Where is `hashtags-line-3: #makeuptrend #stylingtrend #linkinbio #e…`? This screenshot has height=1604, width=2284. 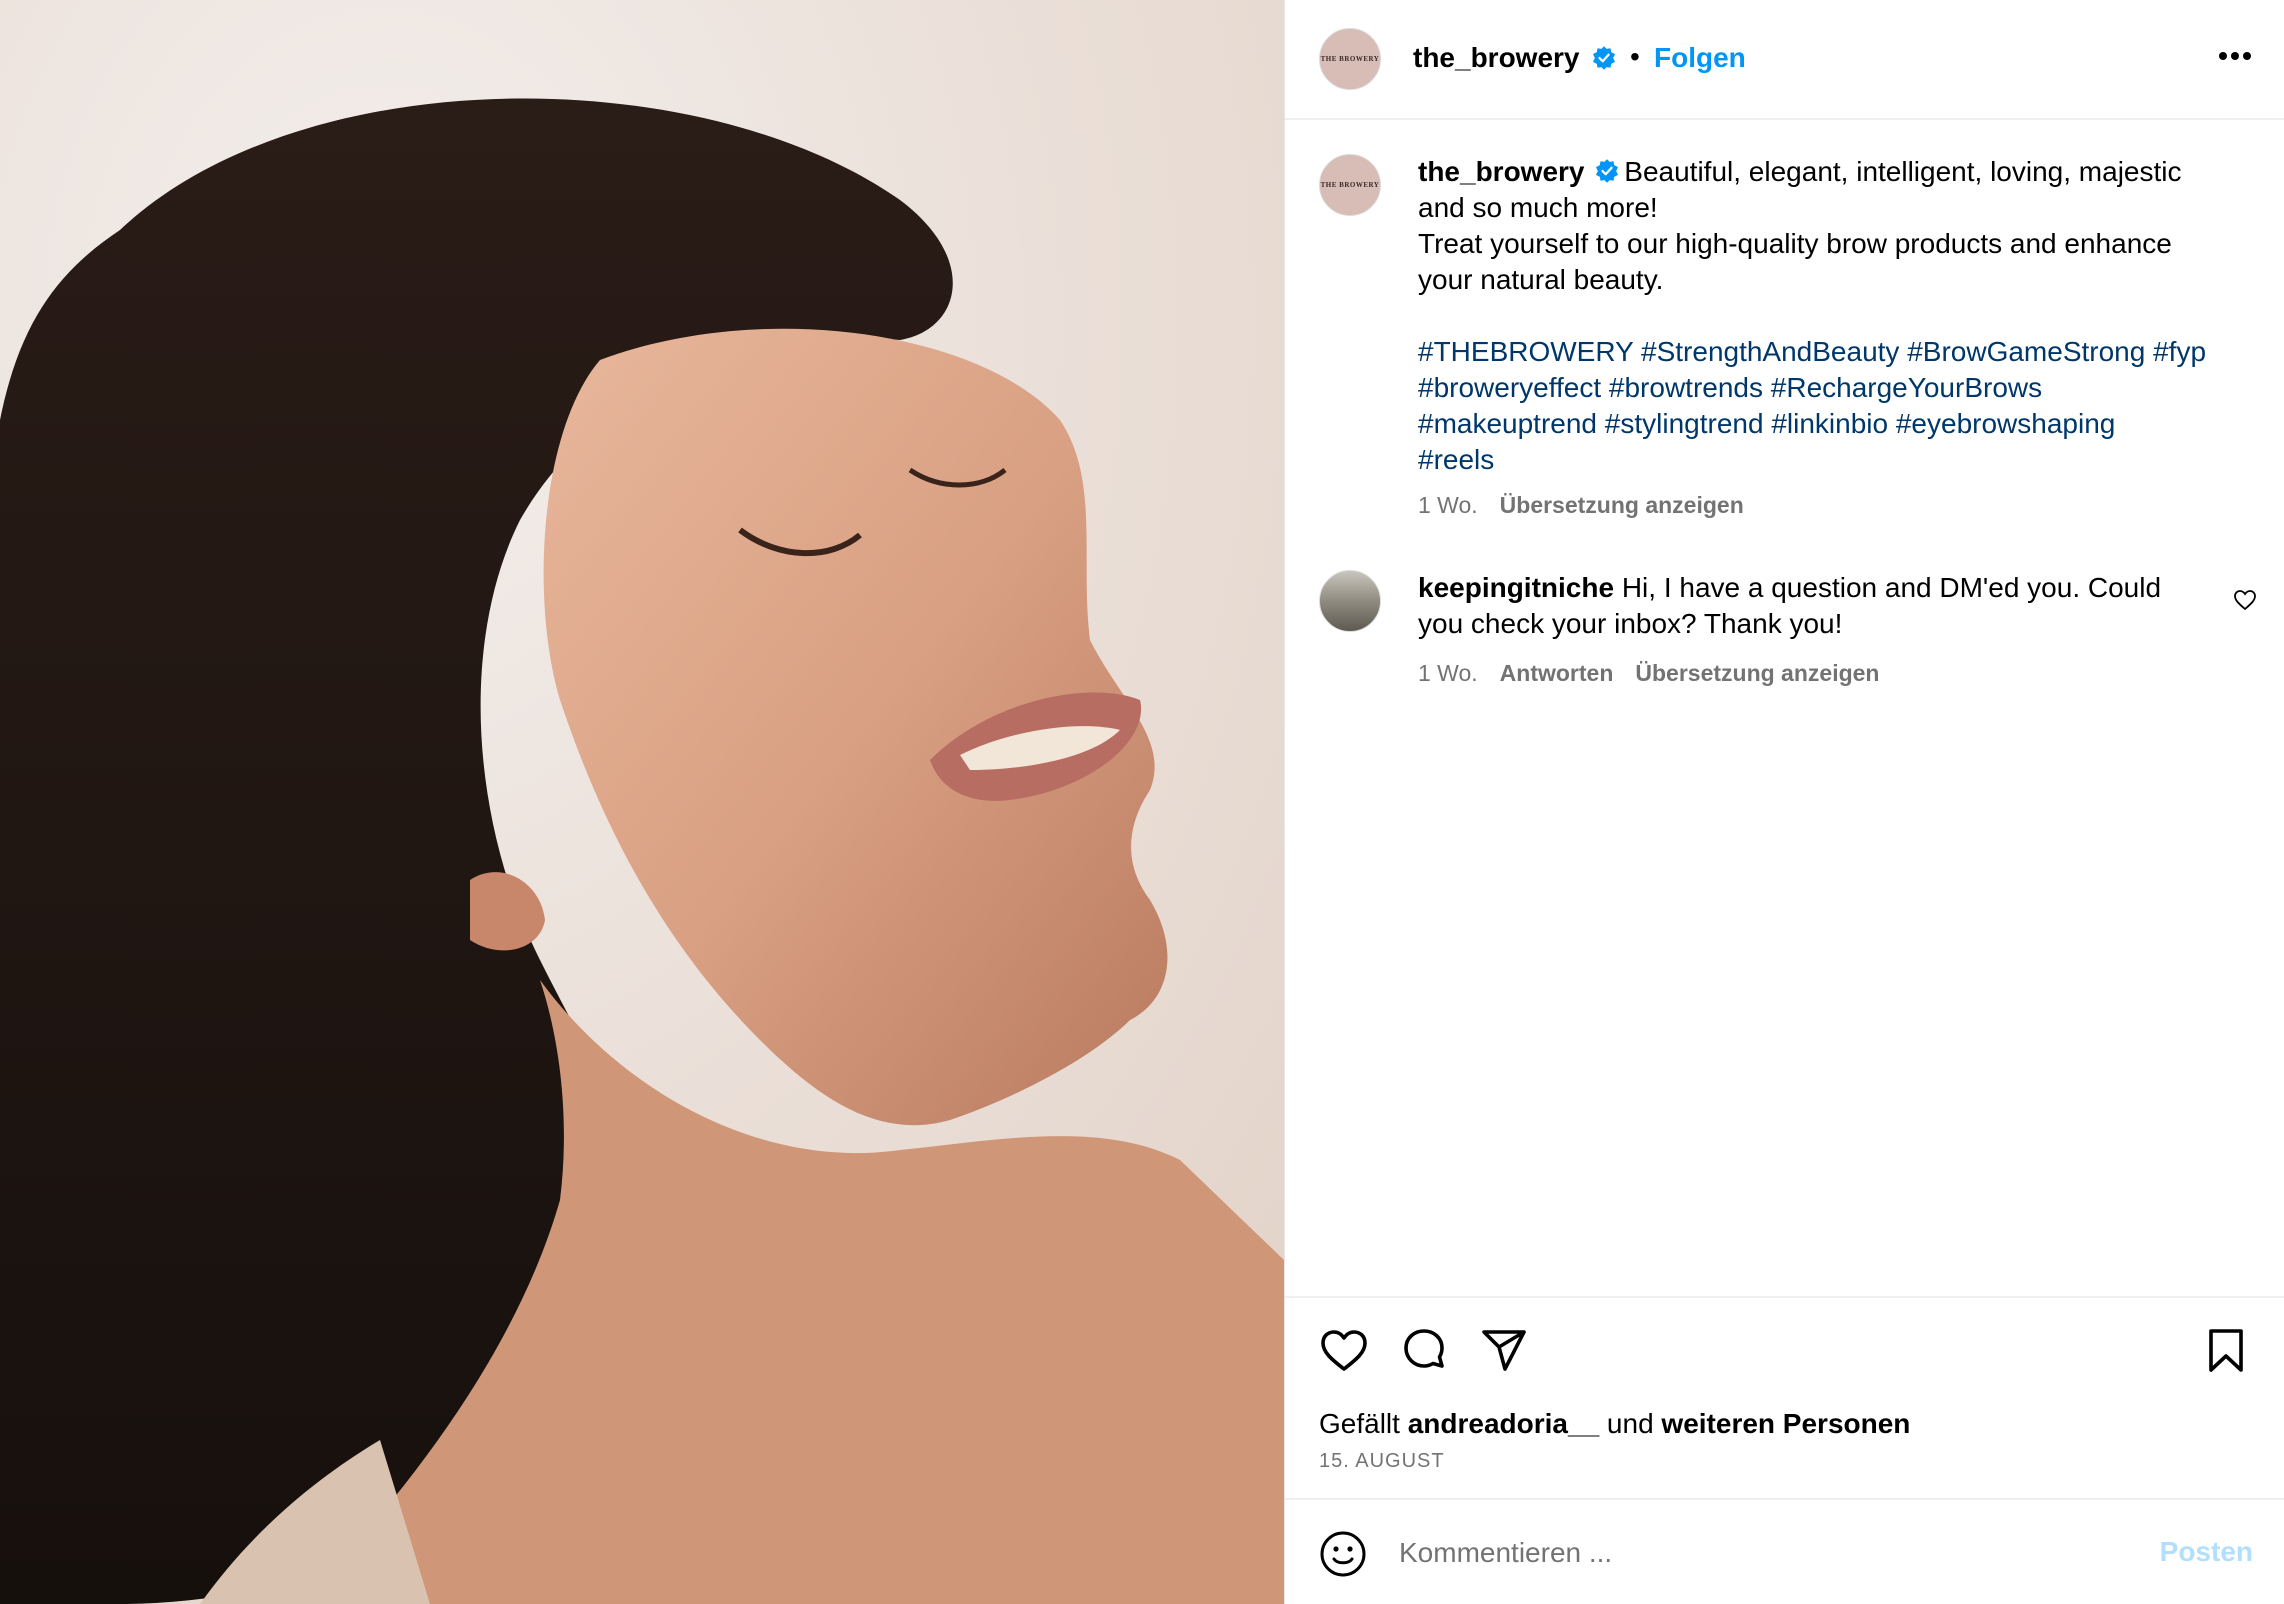
hashtags-line-3: #makeuptrend #stylingtrend #linkinbio #e… is located at coordinates (1818, 424).